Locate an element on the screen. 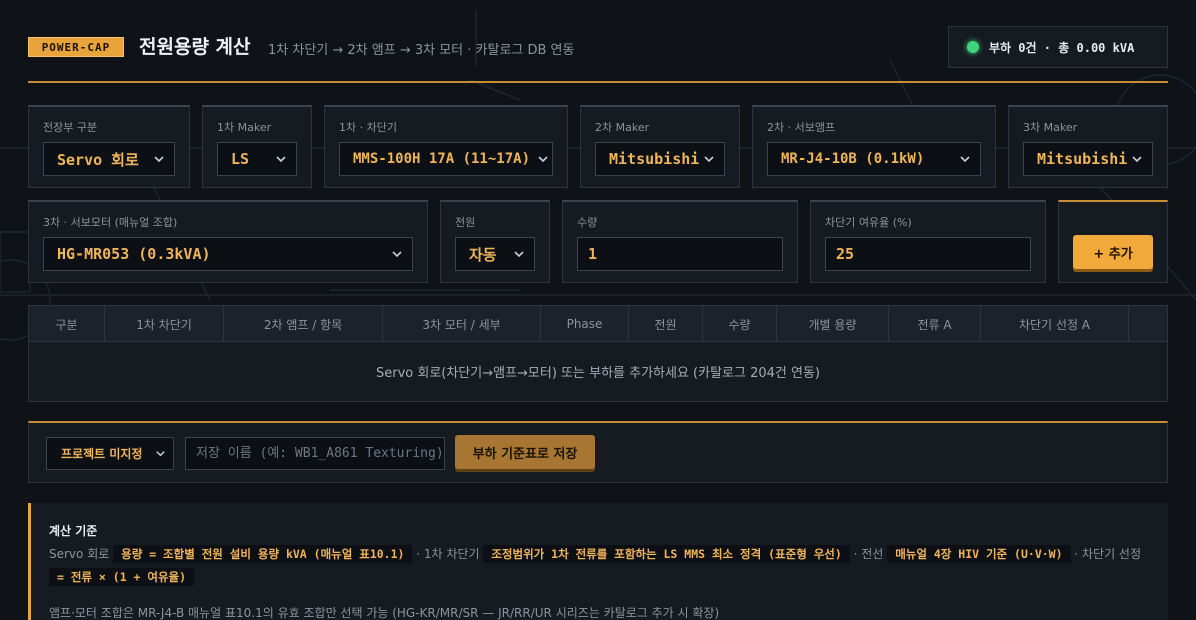  maker1-value: LS is located at coordinates (240, 159).